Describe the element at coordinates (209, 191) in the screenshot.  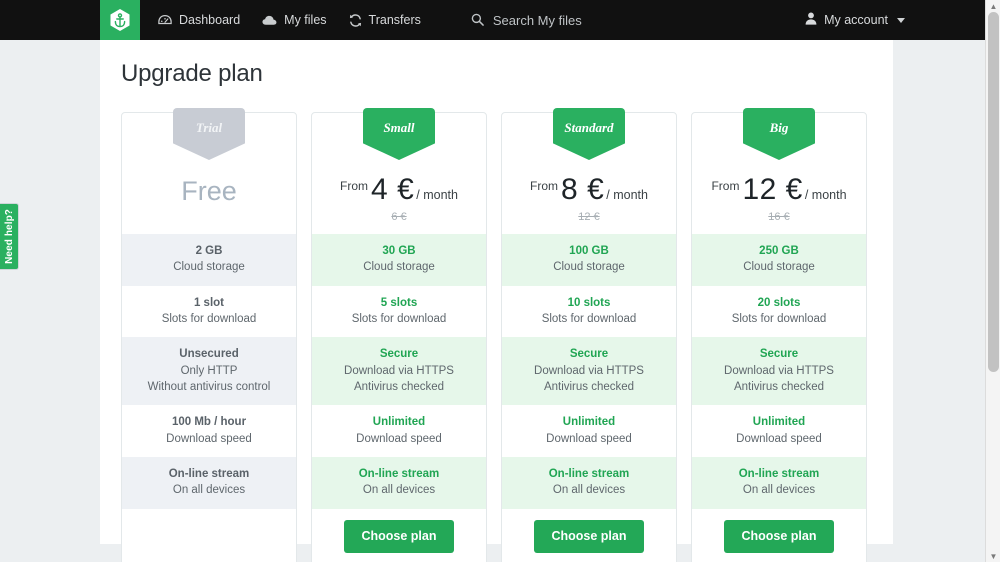
I see `plan-free-label: Free` at that location.